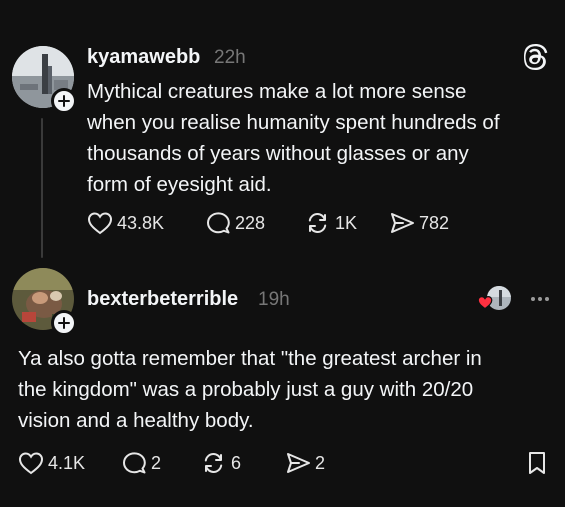  I want to click on repost-button: 6, so click(243, 463).